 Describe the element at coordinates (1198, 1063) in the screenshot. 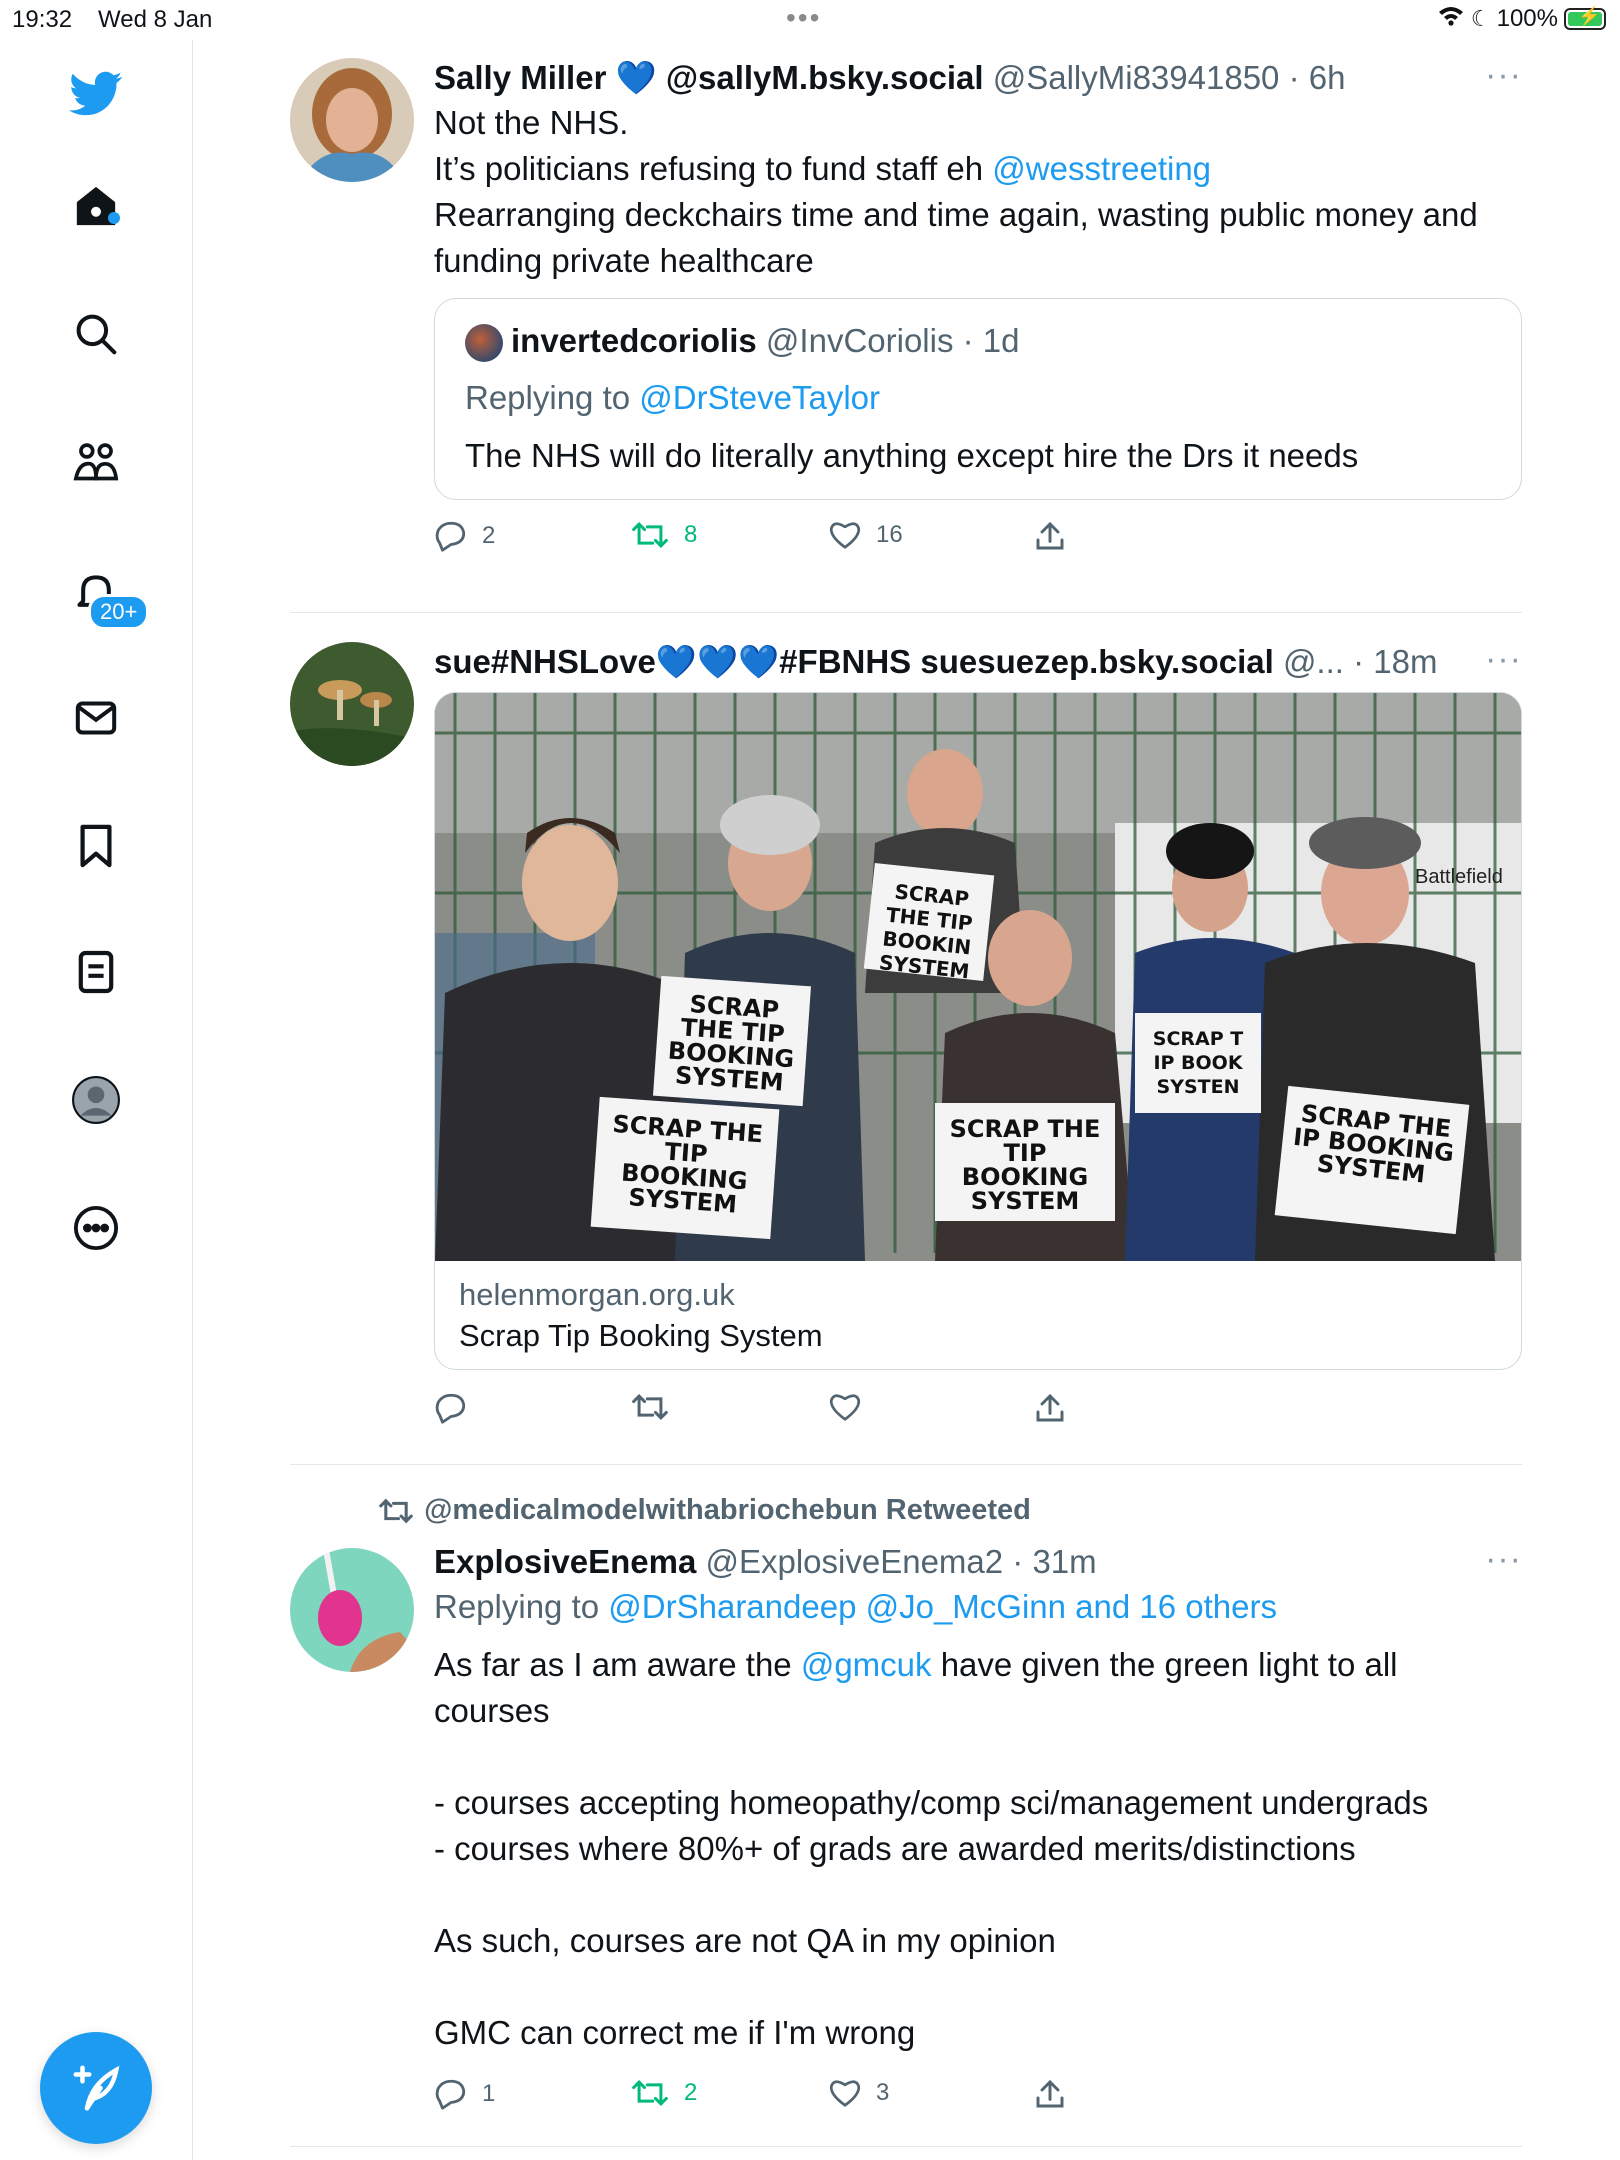

I see `protest-sign: SCRAP T IP BOOK SYSTEN` at that location.